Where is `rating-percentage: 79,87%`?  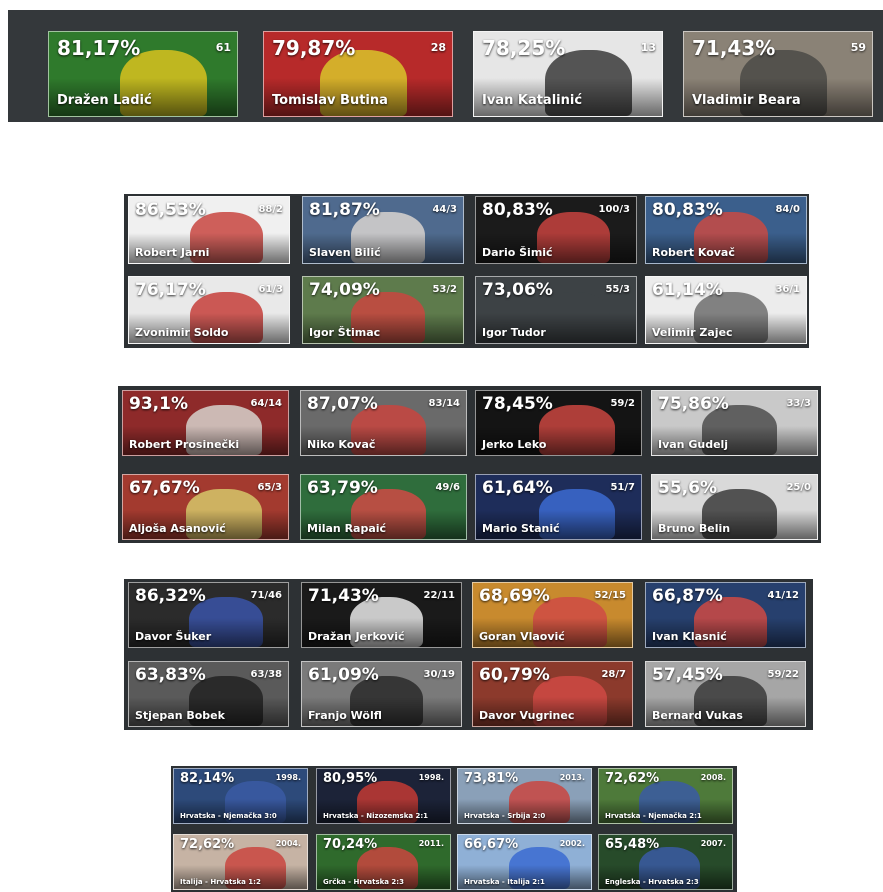 rating-percentage: 79,87% is located at coordinates (314, 48).